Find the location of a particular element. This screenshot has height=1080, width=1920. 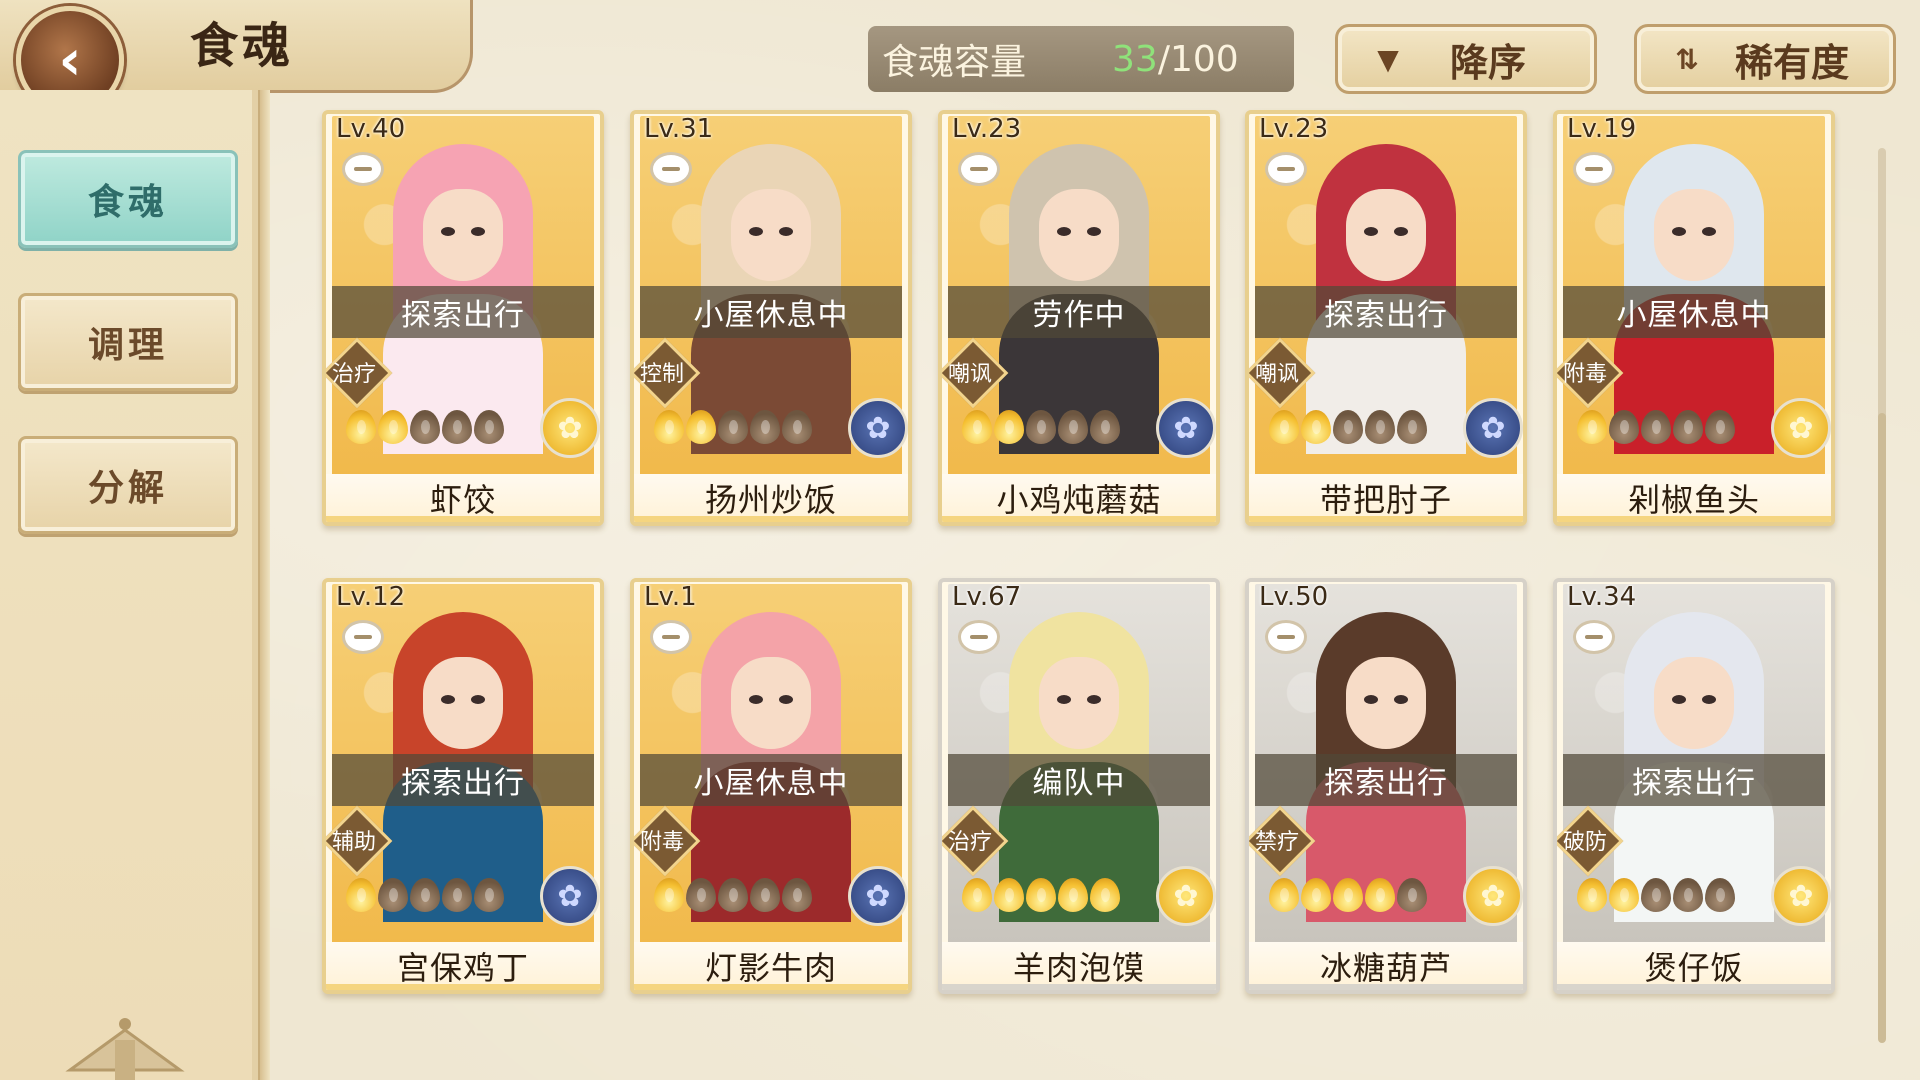

swap-arrows-icon: ⇅ is located at coordinates (1687, 59).